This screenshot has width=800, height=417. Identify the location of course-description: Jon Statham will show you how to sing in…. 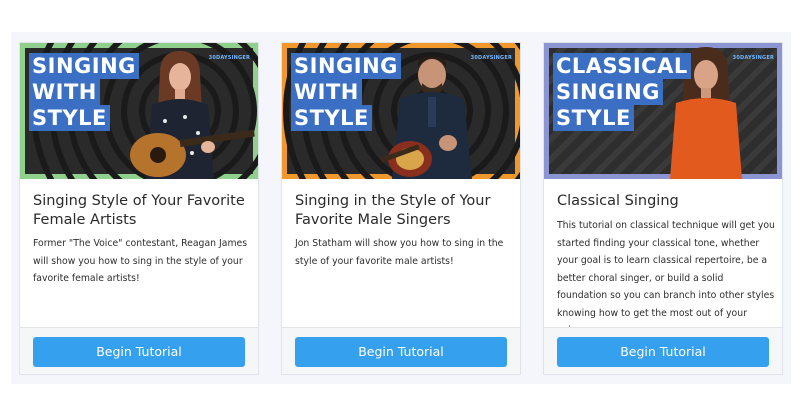
(399, 252).